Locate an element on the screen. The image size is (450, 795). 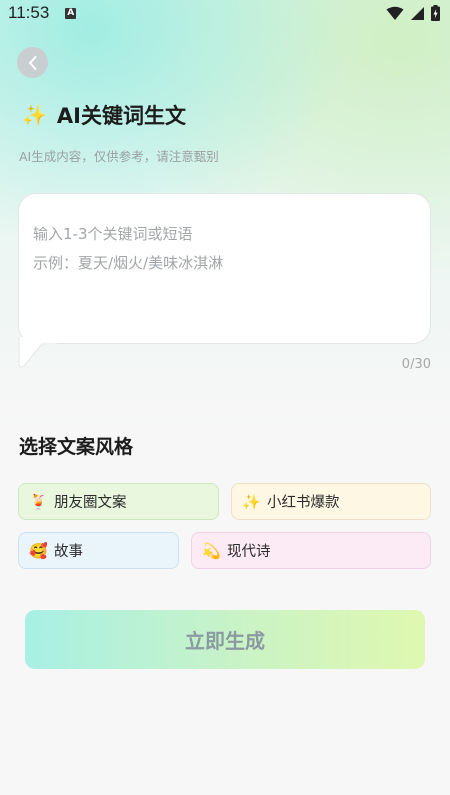
smiling-hearts-icon: 🥰 is located at coordinates (38, 550).